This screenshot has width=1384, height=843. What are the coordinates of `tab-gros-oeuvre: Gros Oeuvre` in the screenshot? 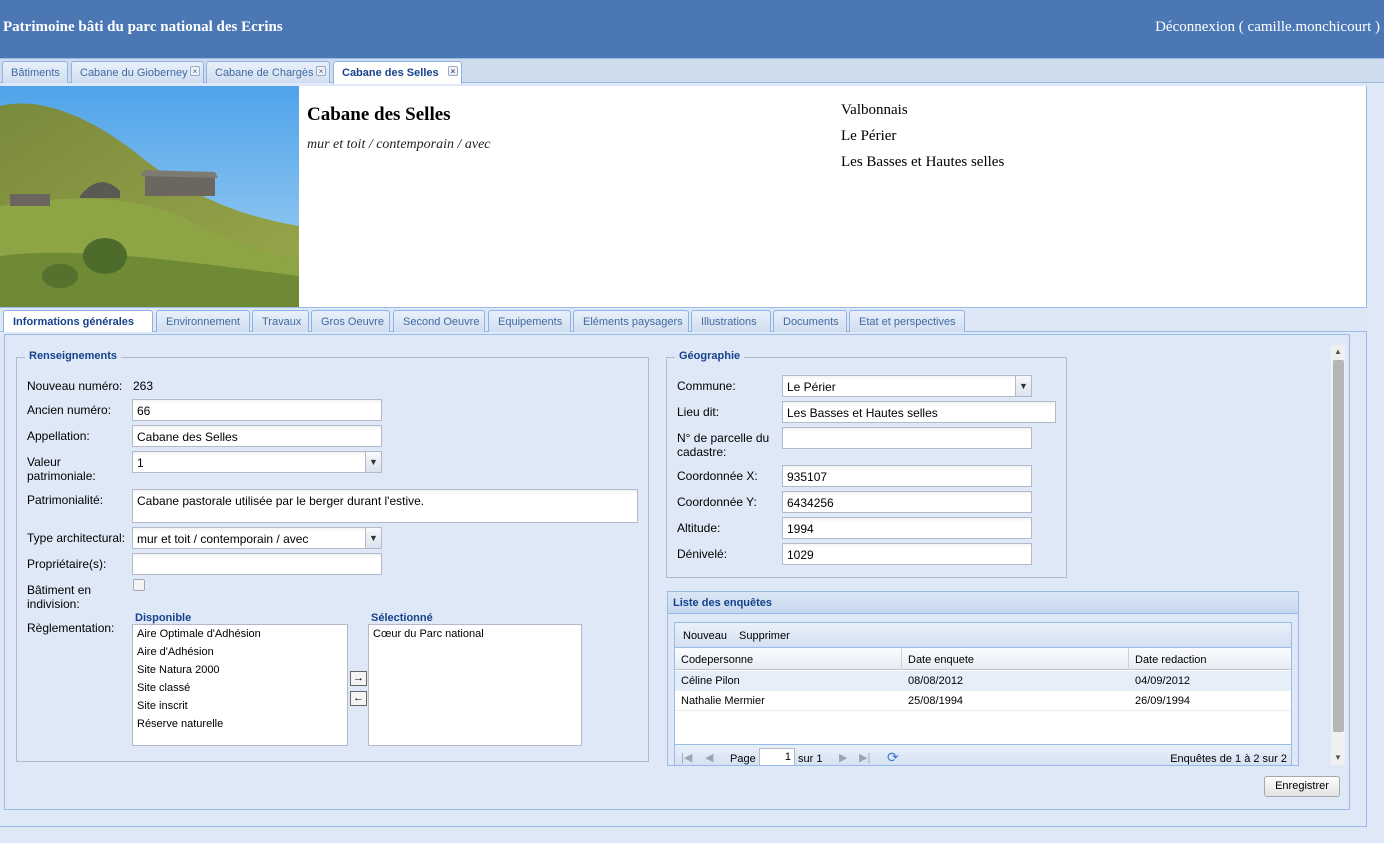 It's located at (350, 321).